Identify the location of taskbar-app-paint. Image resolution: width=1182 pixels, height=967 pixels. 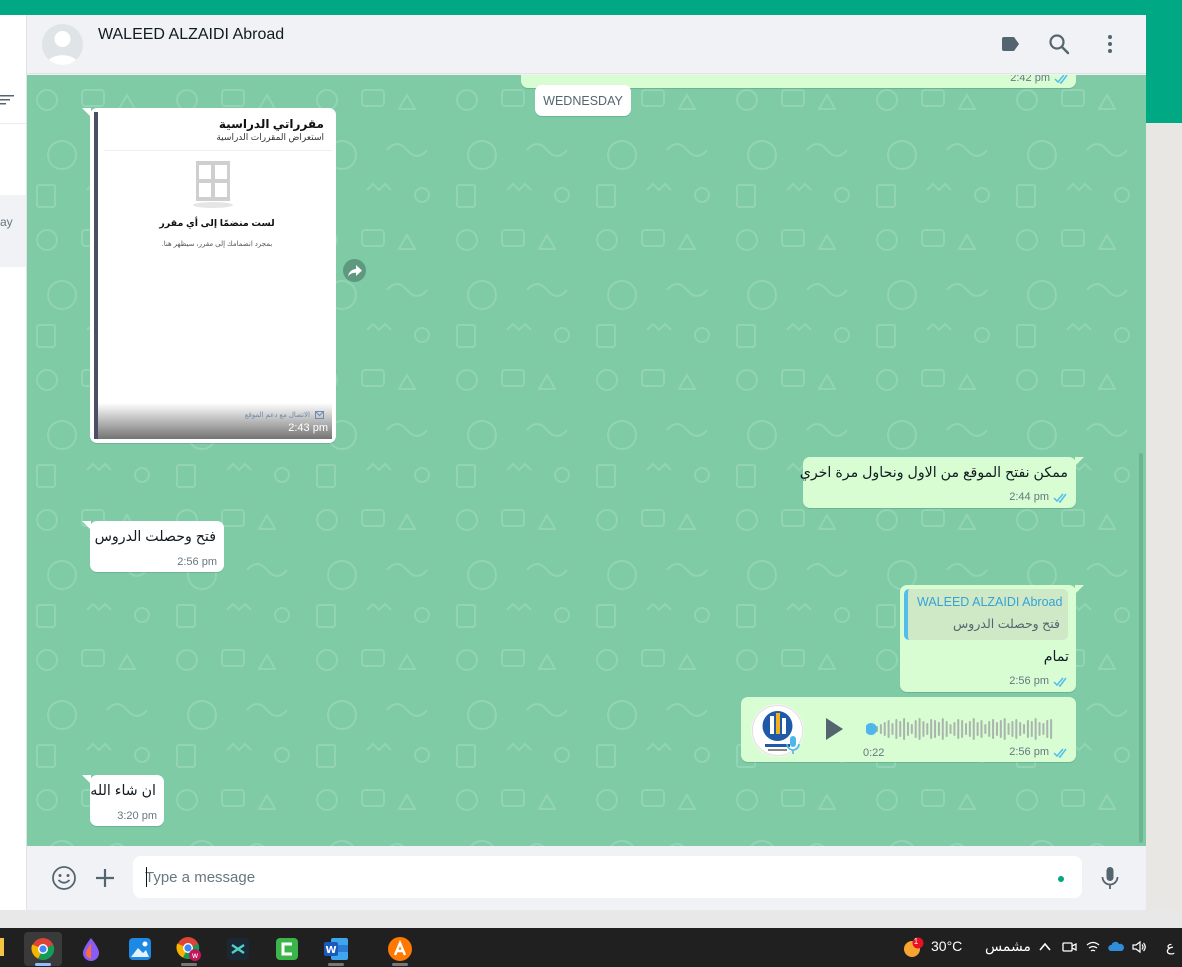
(91, 949).